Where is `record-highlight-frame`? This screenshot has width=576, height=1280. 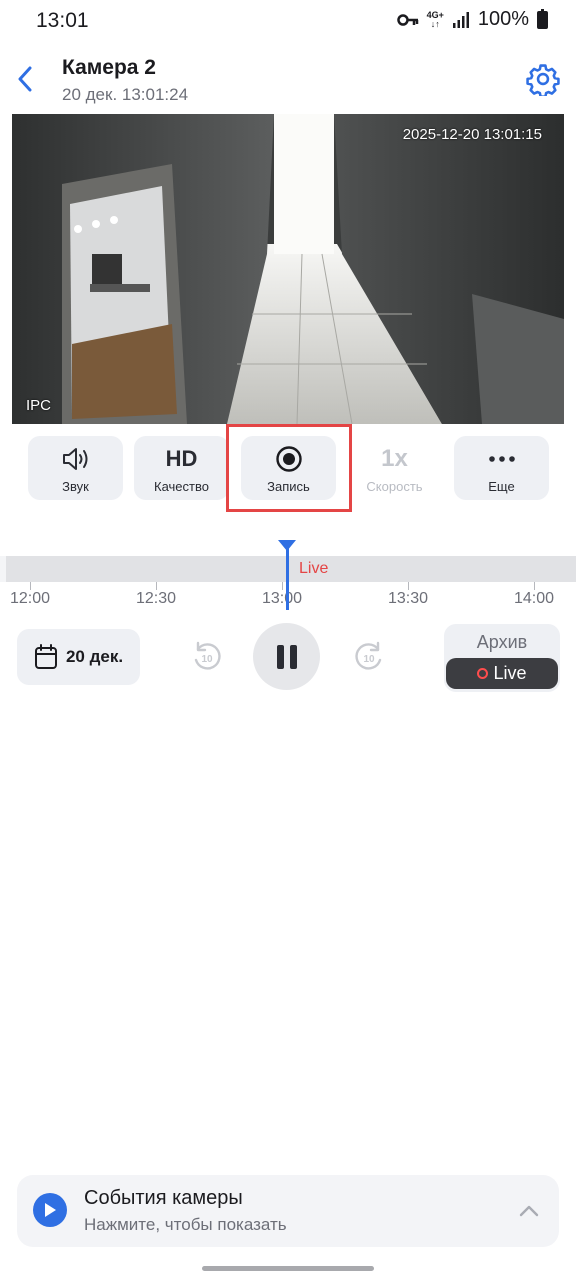
record-highlight-frame is located at coordinates (289, 468).